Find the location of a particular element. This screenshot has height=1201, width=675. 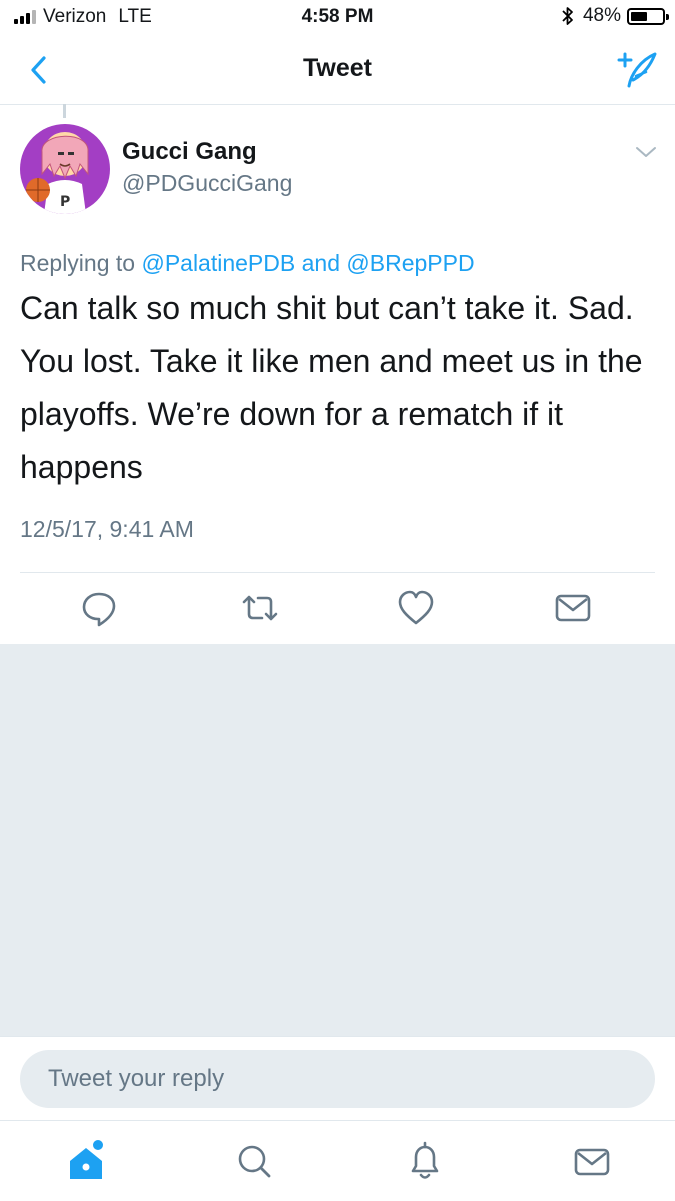

divider is located at coordinates (337, 572).